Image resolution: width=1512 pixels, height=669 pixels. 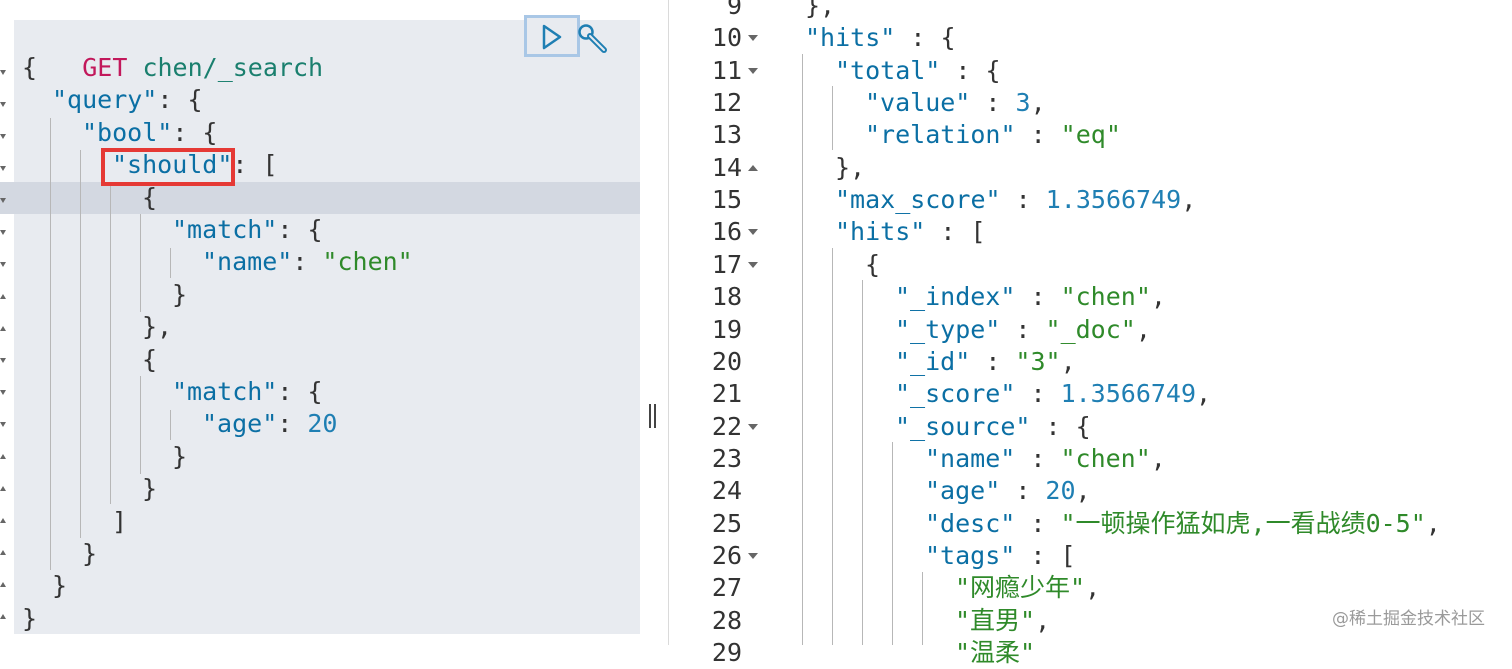 I want to click on line-number: 27, so click(x=726, y=588).